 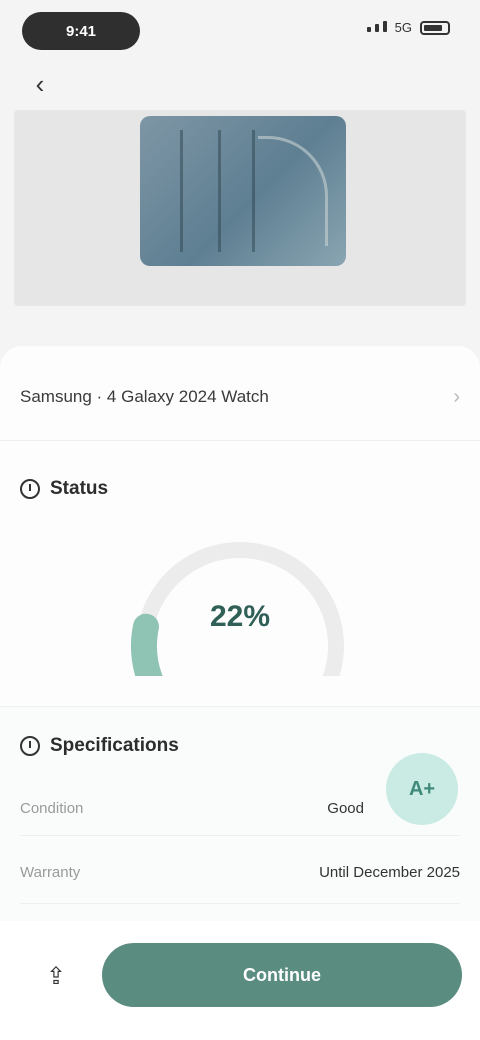 What do you see at coordinates (403, 27) in the screenshot?
I see `network-label: 5G` at bounding box center [403, 27].